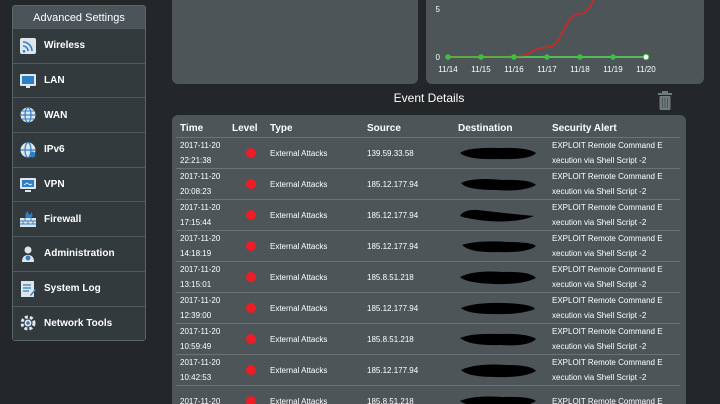 This screenshot has width=720, height=404. What do you see at coordinates (28, 219) in the screenshot?
I see `firewall-icon` at bounding box center [28, 219].